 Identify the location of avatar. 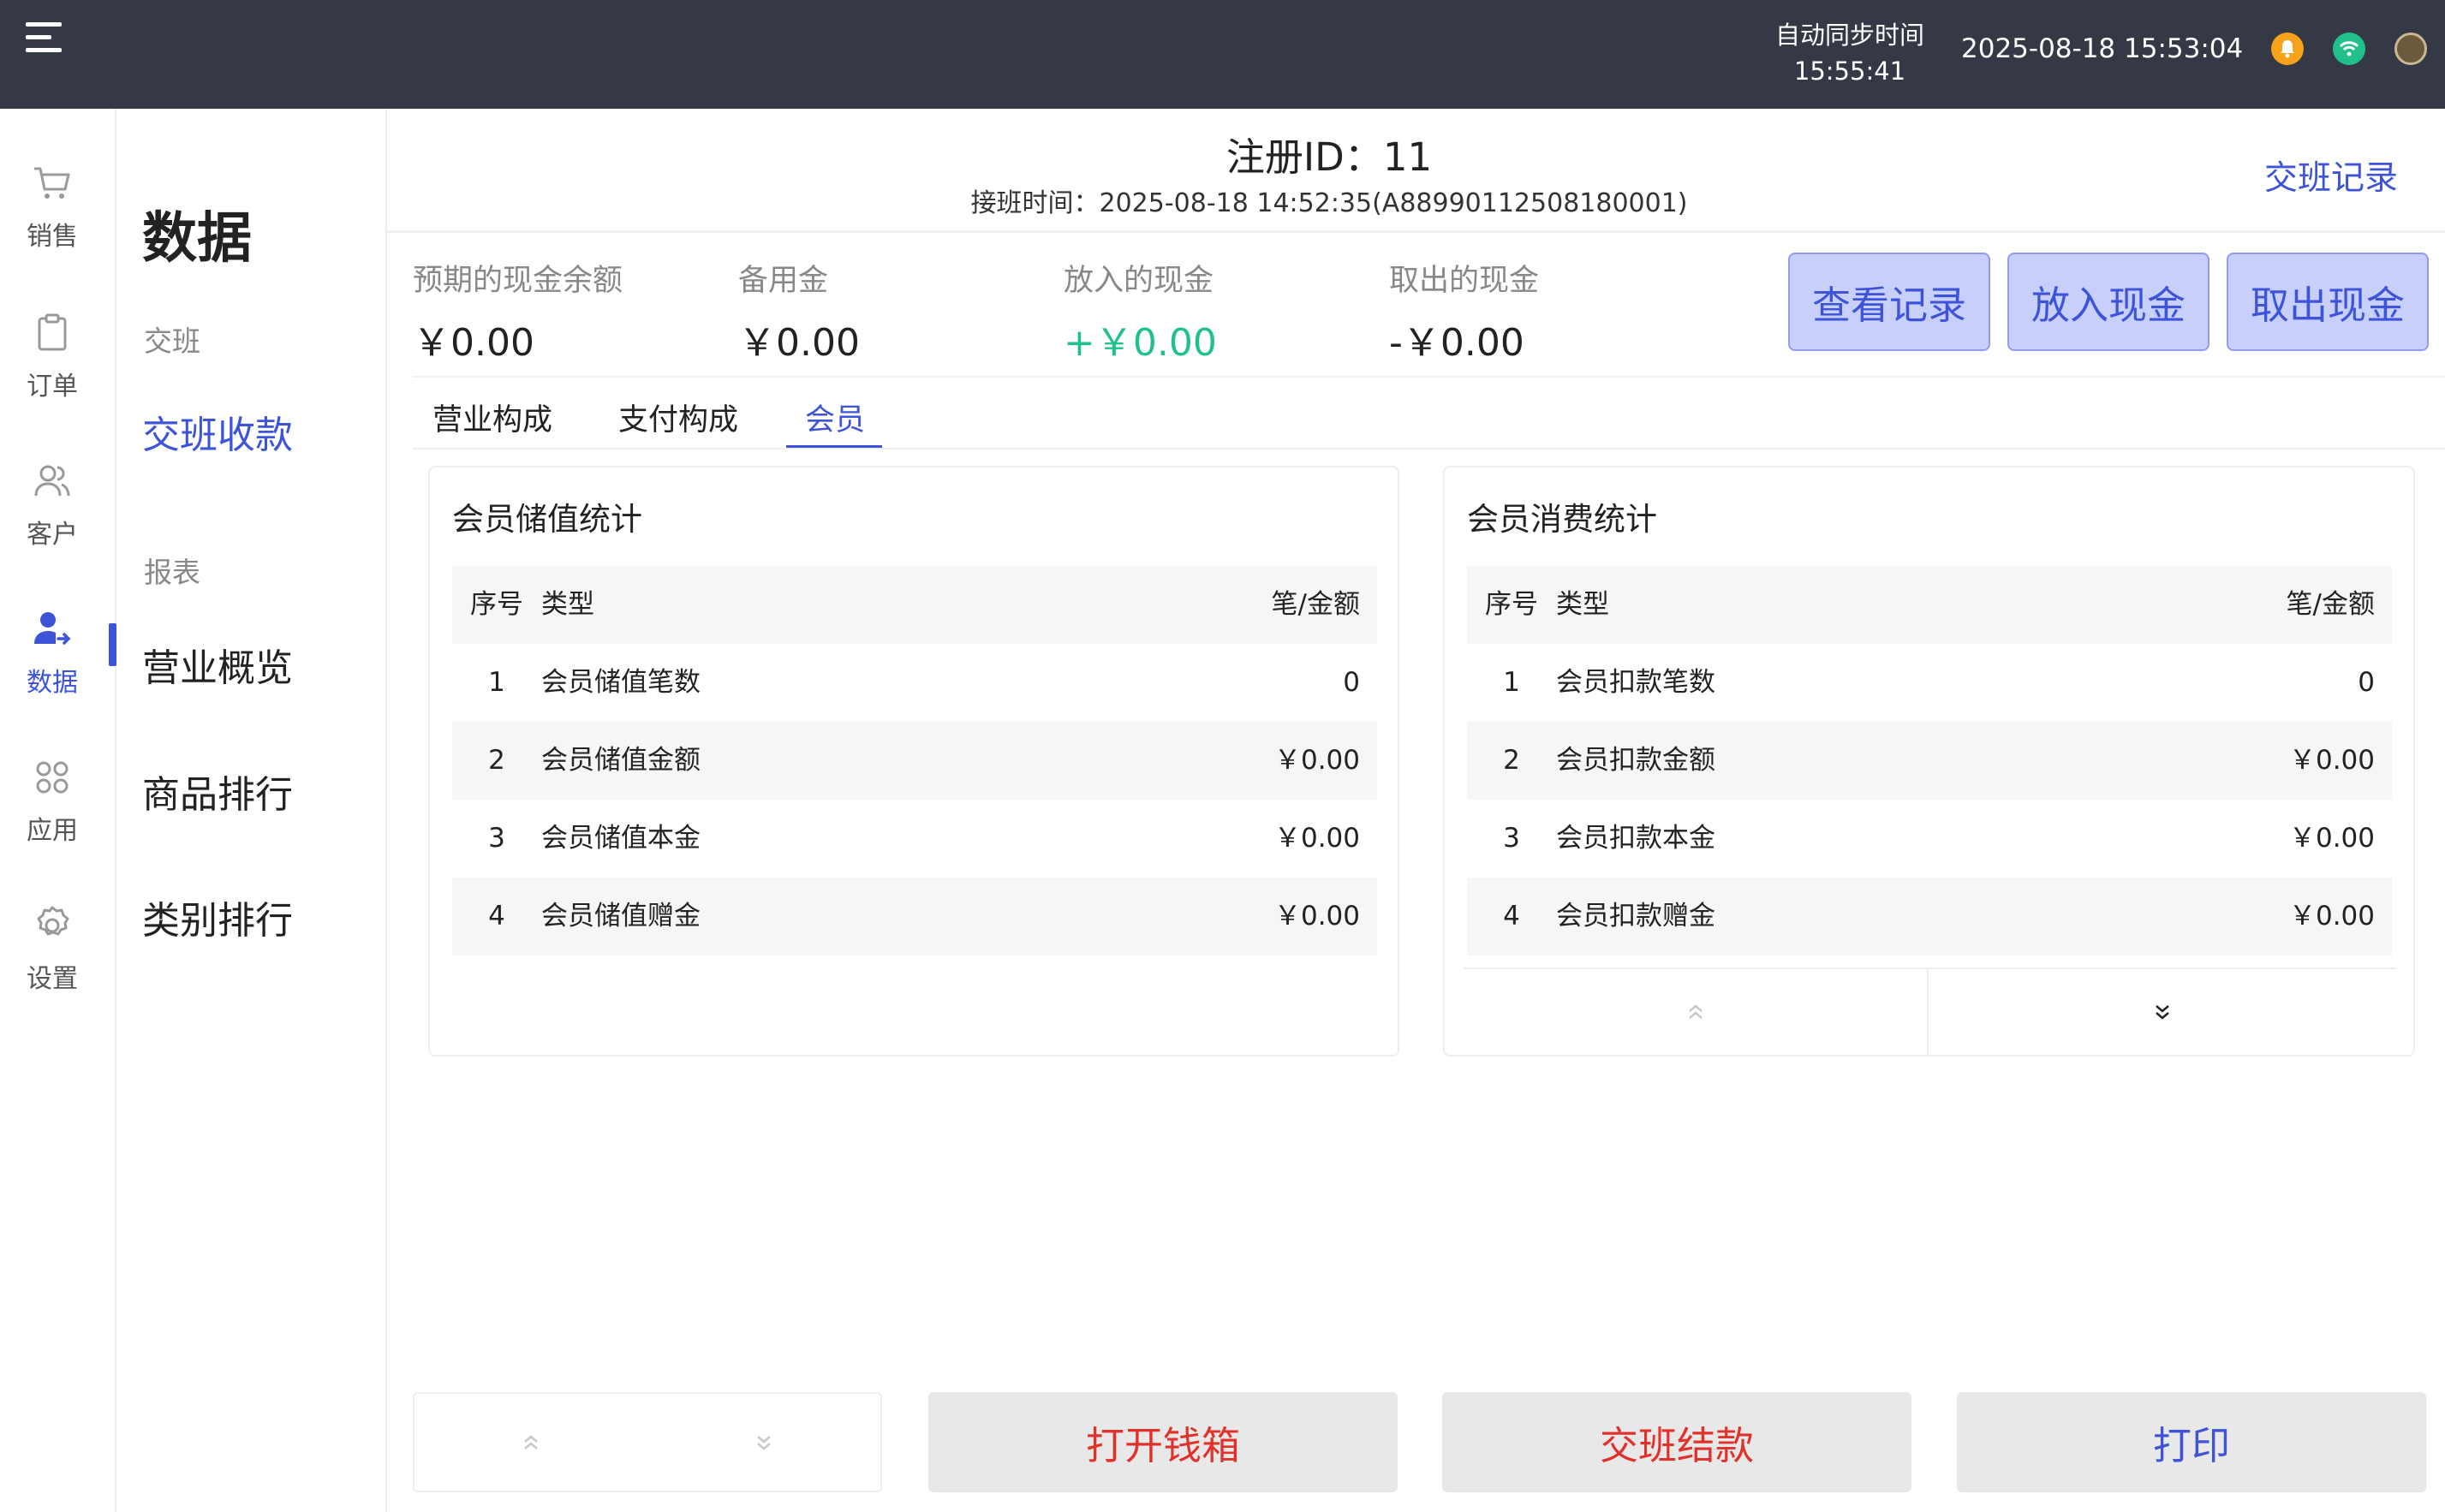
(2410, 49).